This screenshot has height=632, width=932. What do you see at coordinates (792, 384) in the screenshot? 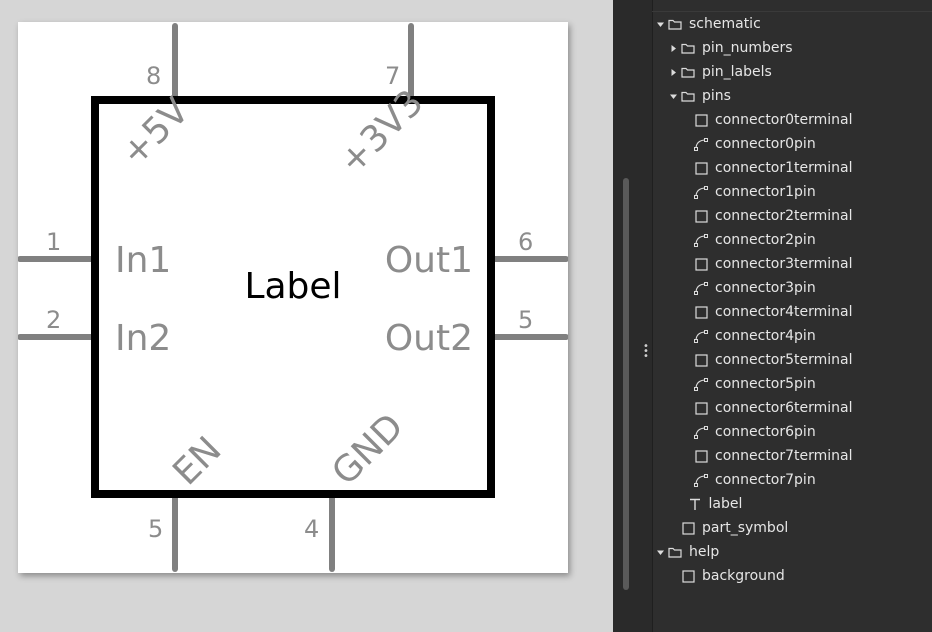
I see `layer-item-connector5pin: connector5pin` at bounding box center [792, 384].